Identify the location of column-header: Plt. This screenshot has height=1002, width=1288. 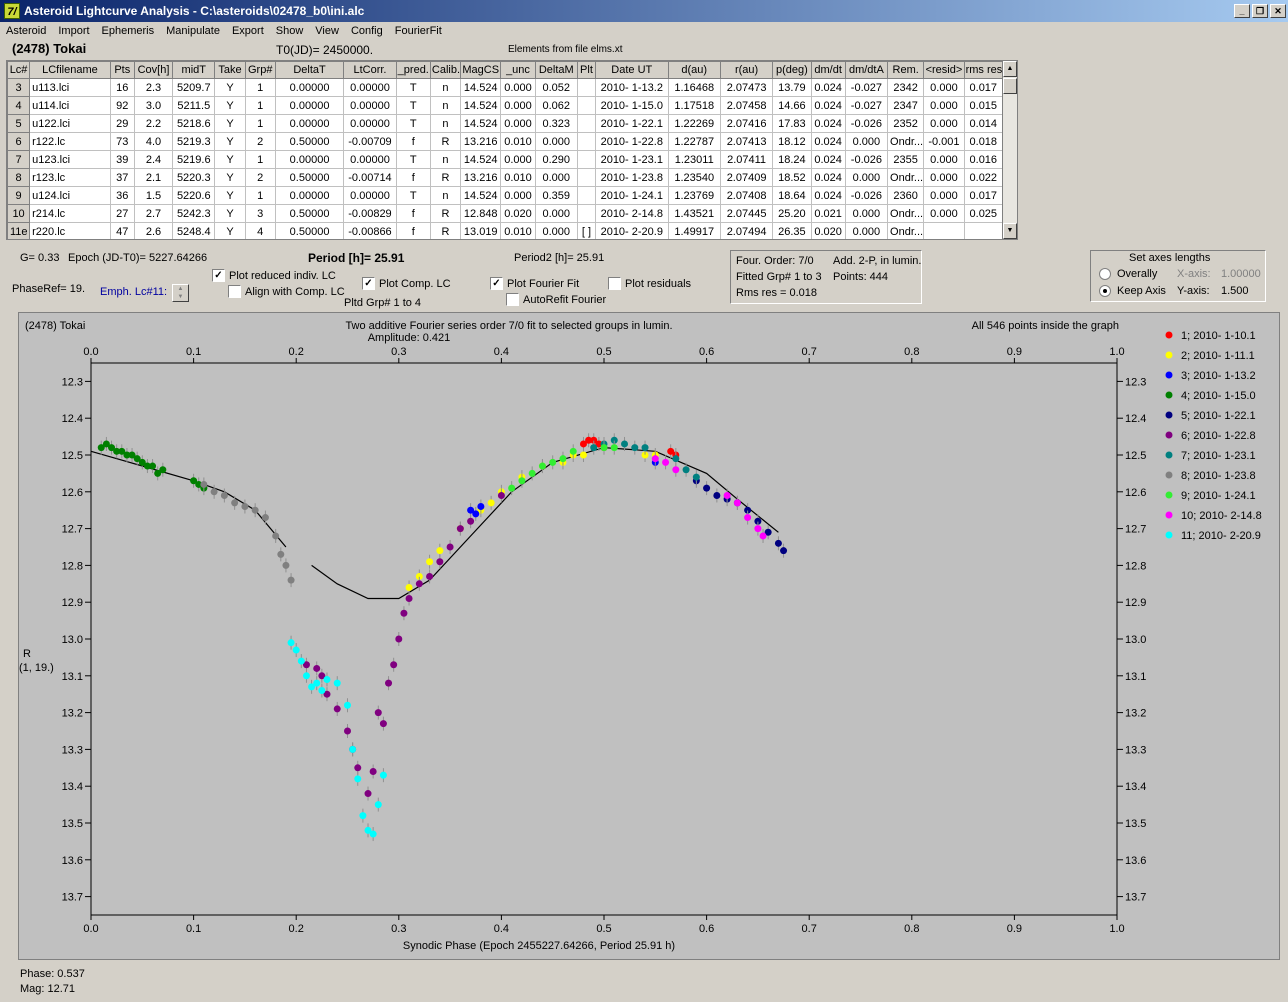
(586, 70).